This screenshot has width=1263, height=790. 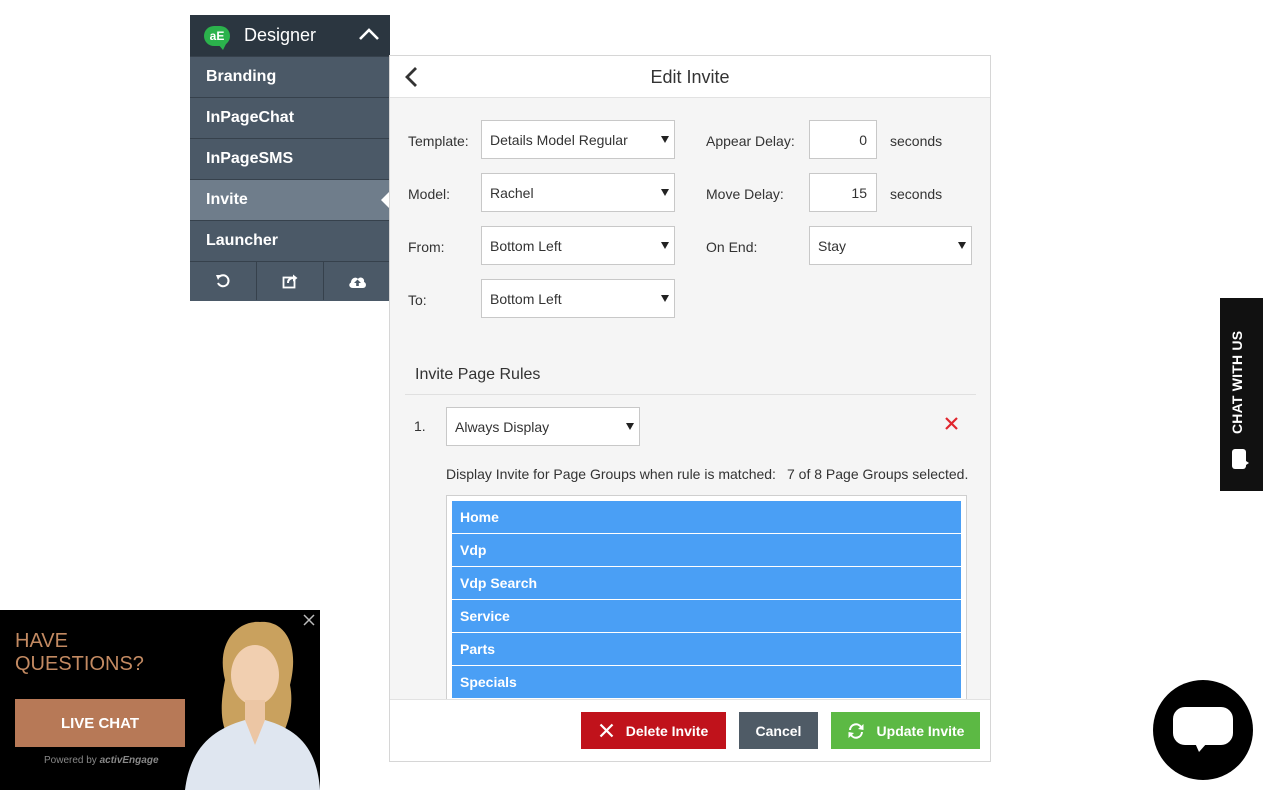 What do you see at coordinates (1237, 382) in the screenshot?
I see `chat-with-us-label: CHAT WITH US` at bounding box center [1237, 382].